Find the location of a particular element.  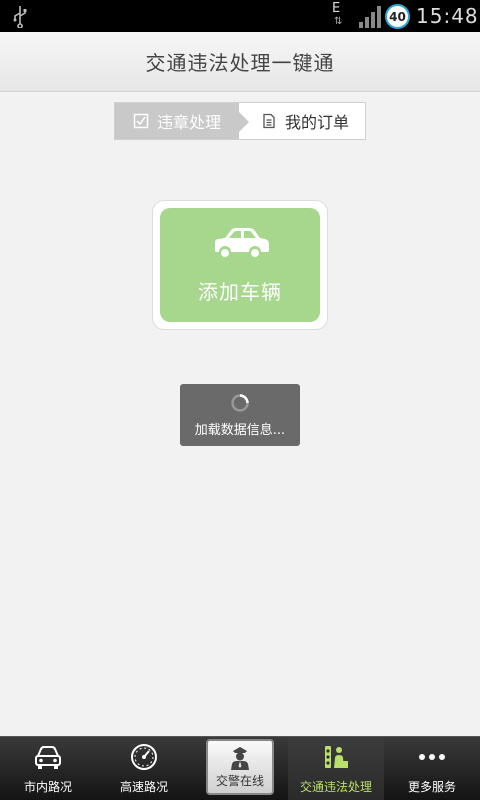

tab-my-orders: 我的订单 is located at coordinates (302, 121).